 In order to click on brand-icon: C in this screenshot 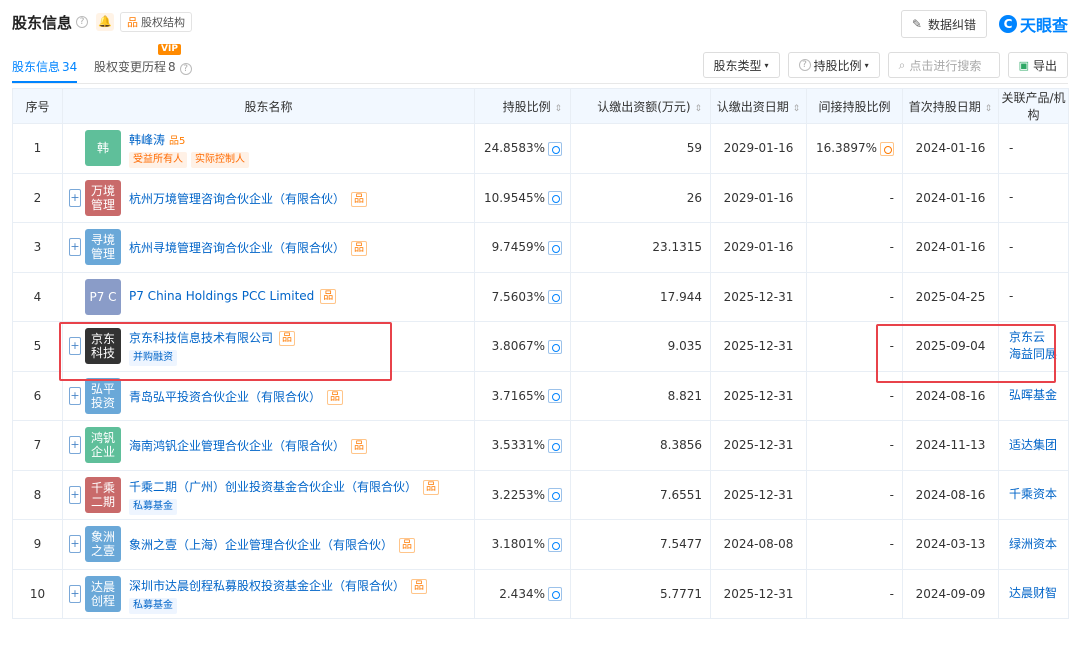, I will do `click(1007, 24)`.